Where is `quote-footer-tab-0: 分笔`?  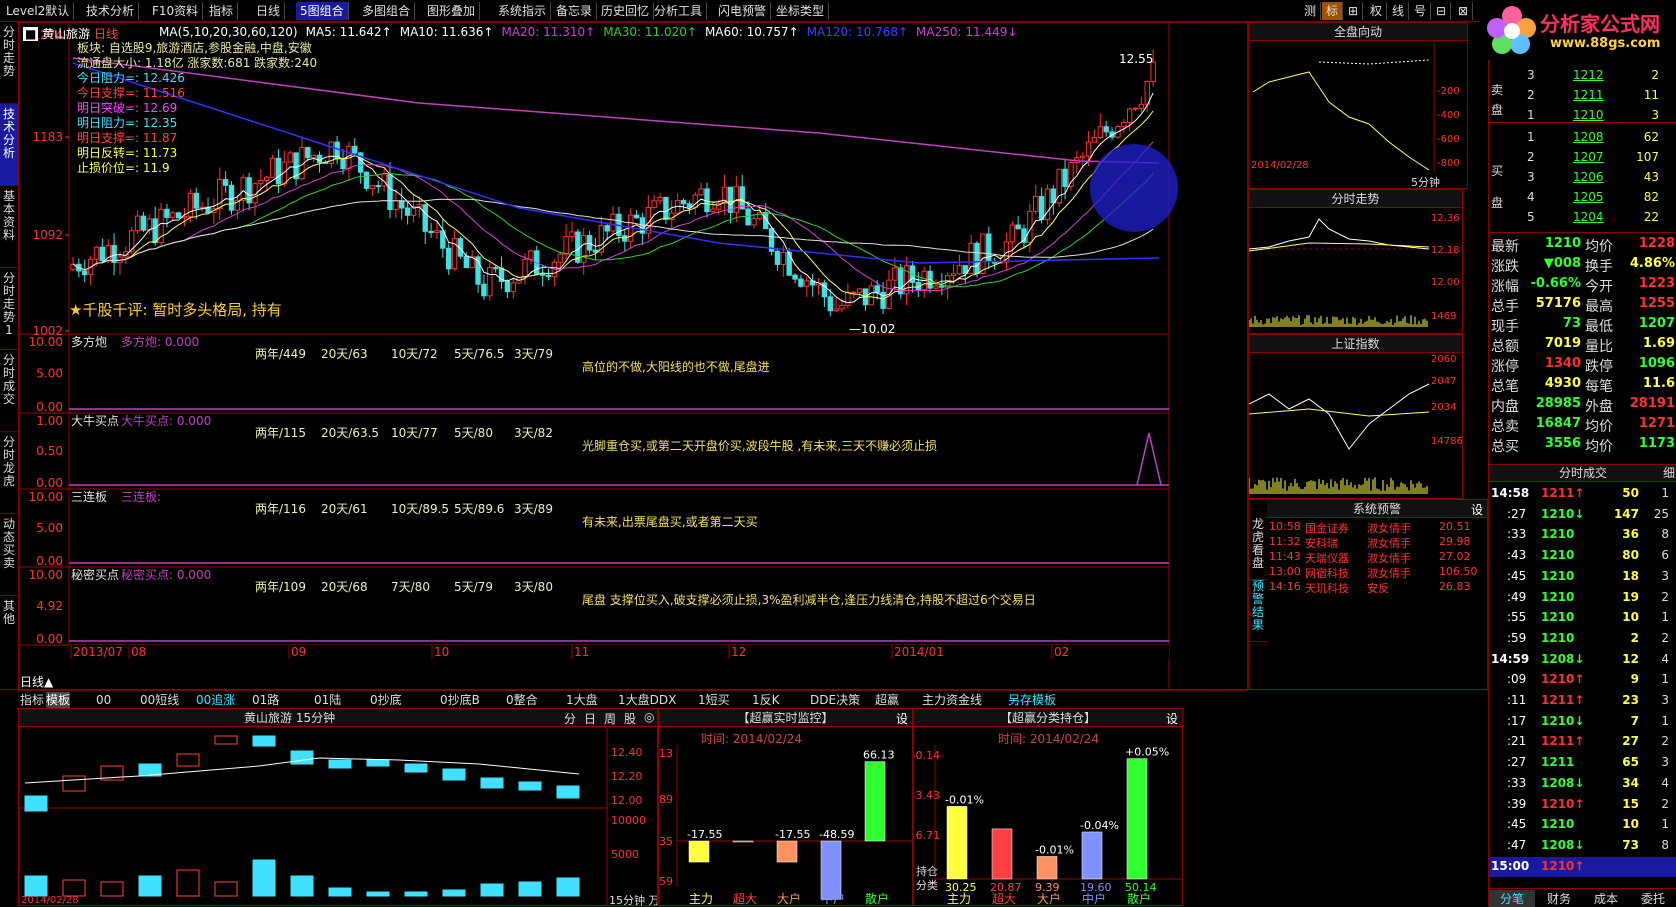
quote-footer-tab-0: 分笔 is located at coordinates (1512, 898).